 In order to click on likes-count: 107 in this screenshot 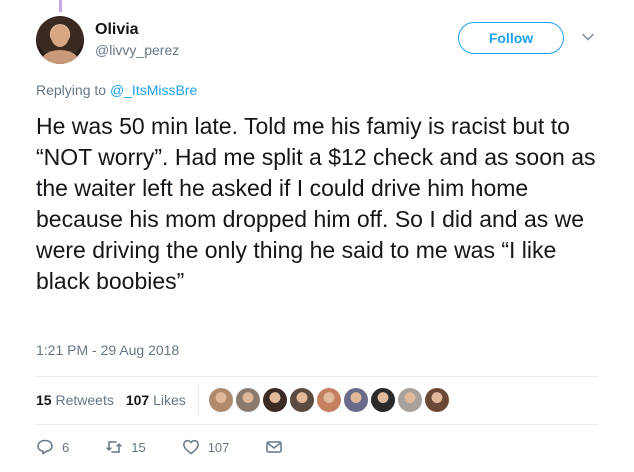, I will do `click(137, 400)`.